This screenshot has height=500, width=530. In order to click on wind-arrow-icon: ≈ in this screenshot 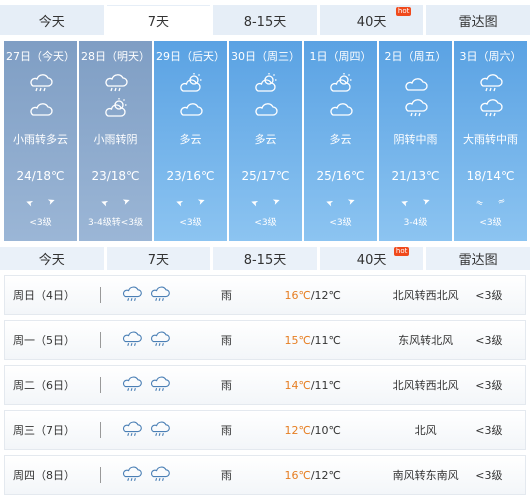, I will do `click(479, 202)`.